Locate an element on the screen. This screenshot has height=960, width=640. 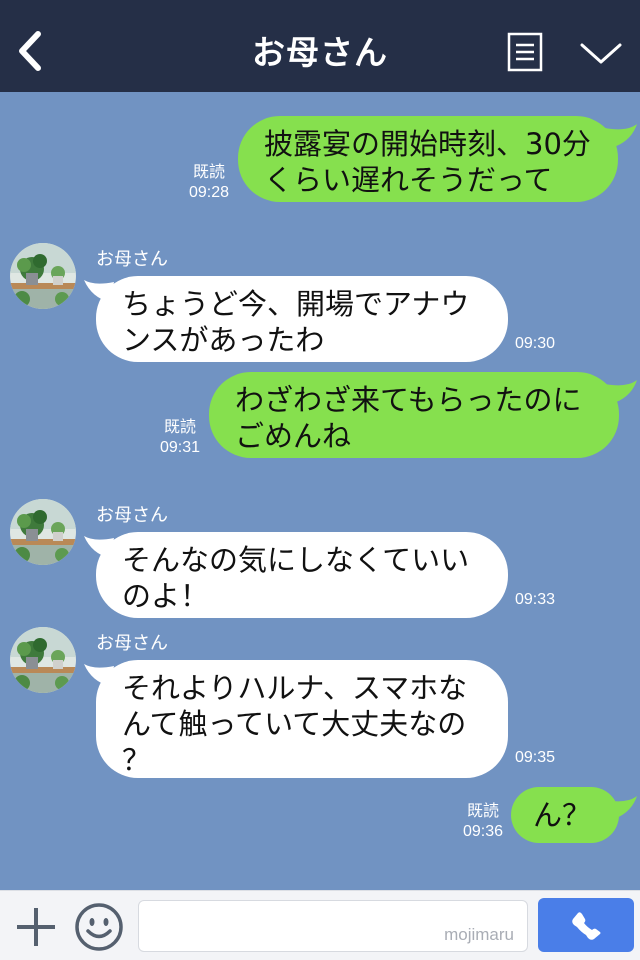
emoji-icon is located at coordinates (99, 927).